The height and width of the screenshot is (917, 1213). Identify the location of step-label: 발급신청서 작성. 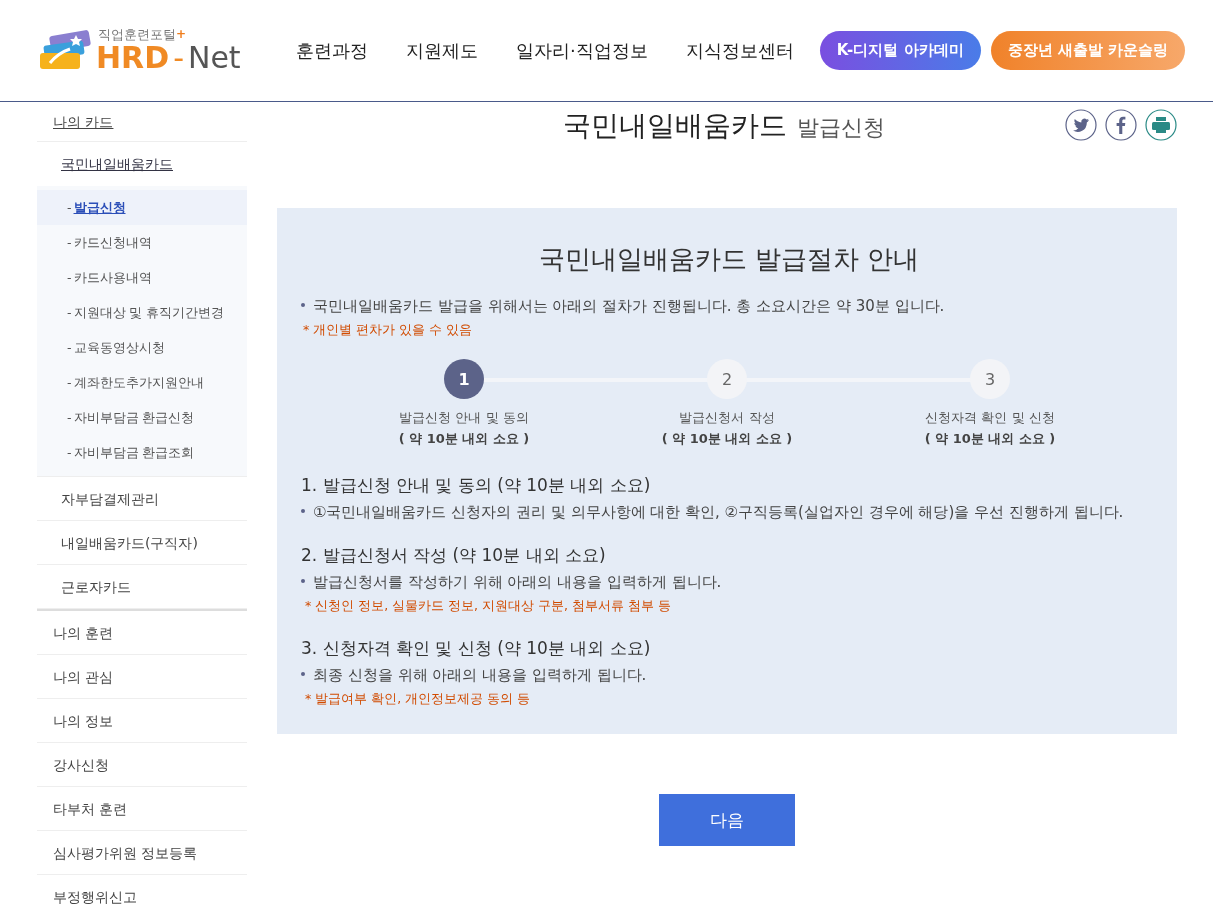
(727, 418).